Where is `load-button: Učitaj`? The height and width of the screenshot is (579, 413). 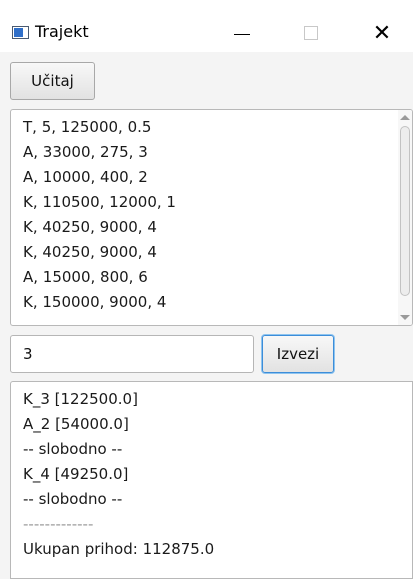
load-button: Učitaj is located at coordinates (52, 81).